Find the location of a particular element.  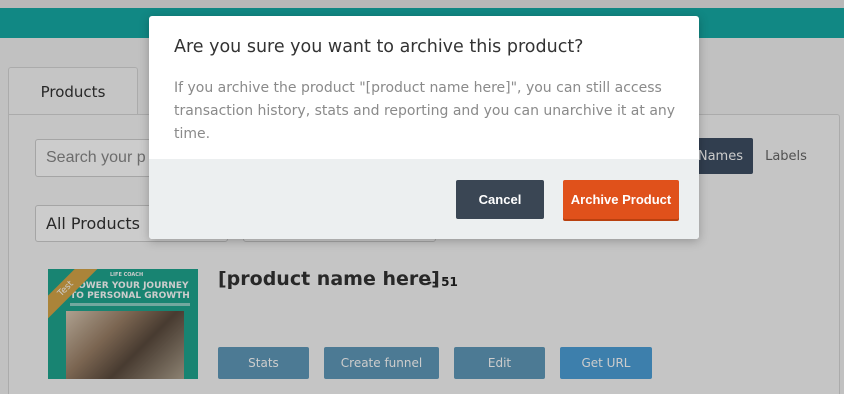

cancel-button: Cancel is located at coordinates (500, 199).